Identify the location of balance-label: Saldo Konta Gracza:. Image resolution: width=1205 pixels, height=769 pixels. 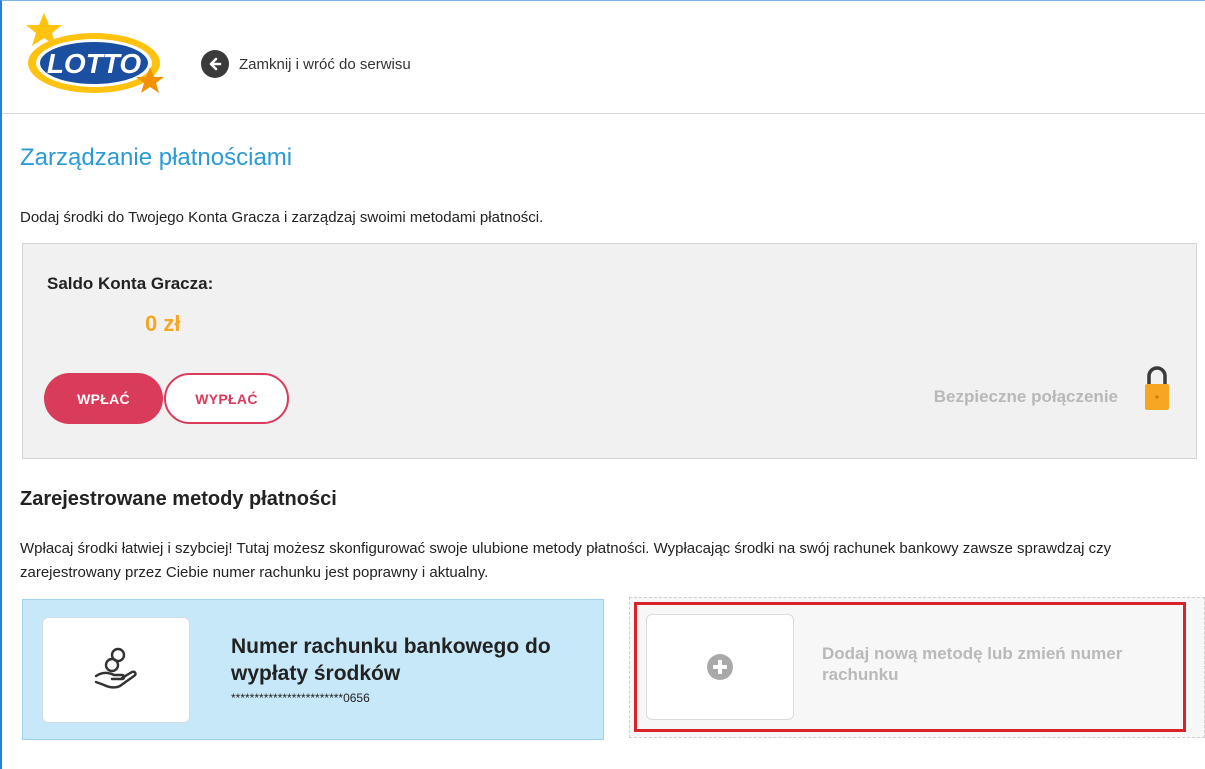
(130, 283).